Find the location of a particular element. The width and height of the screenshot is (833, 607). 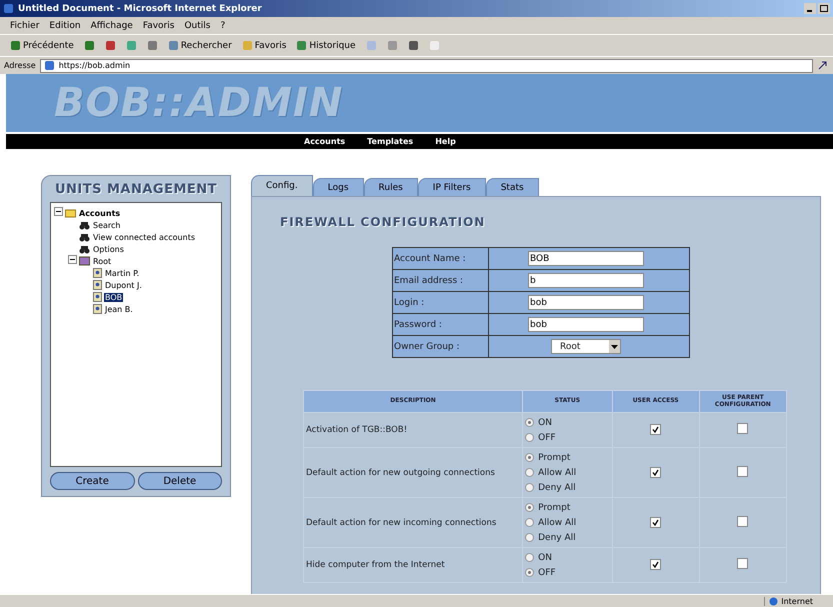

menu-item: ? is located at coordinates (223, 25).